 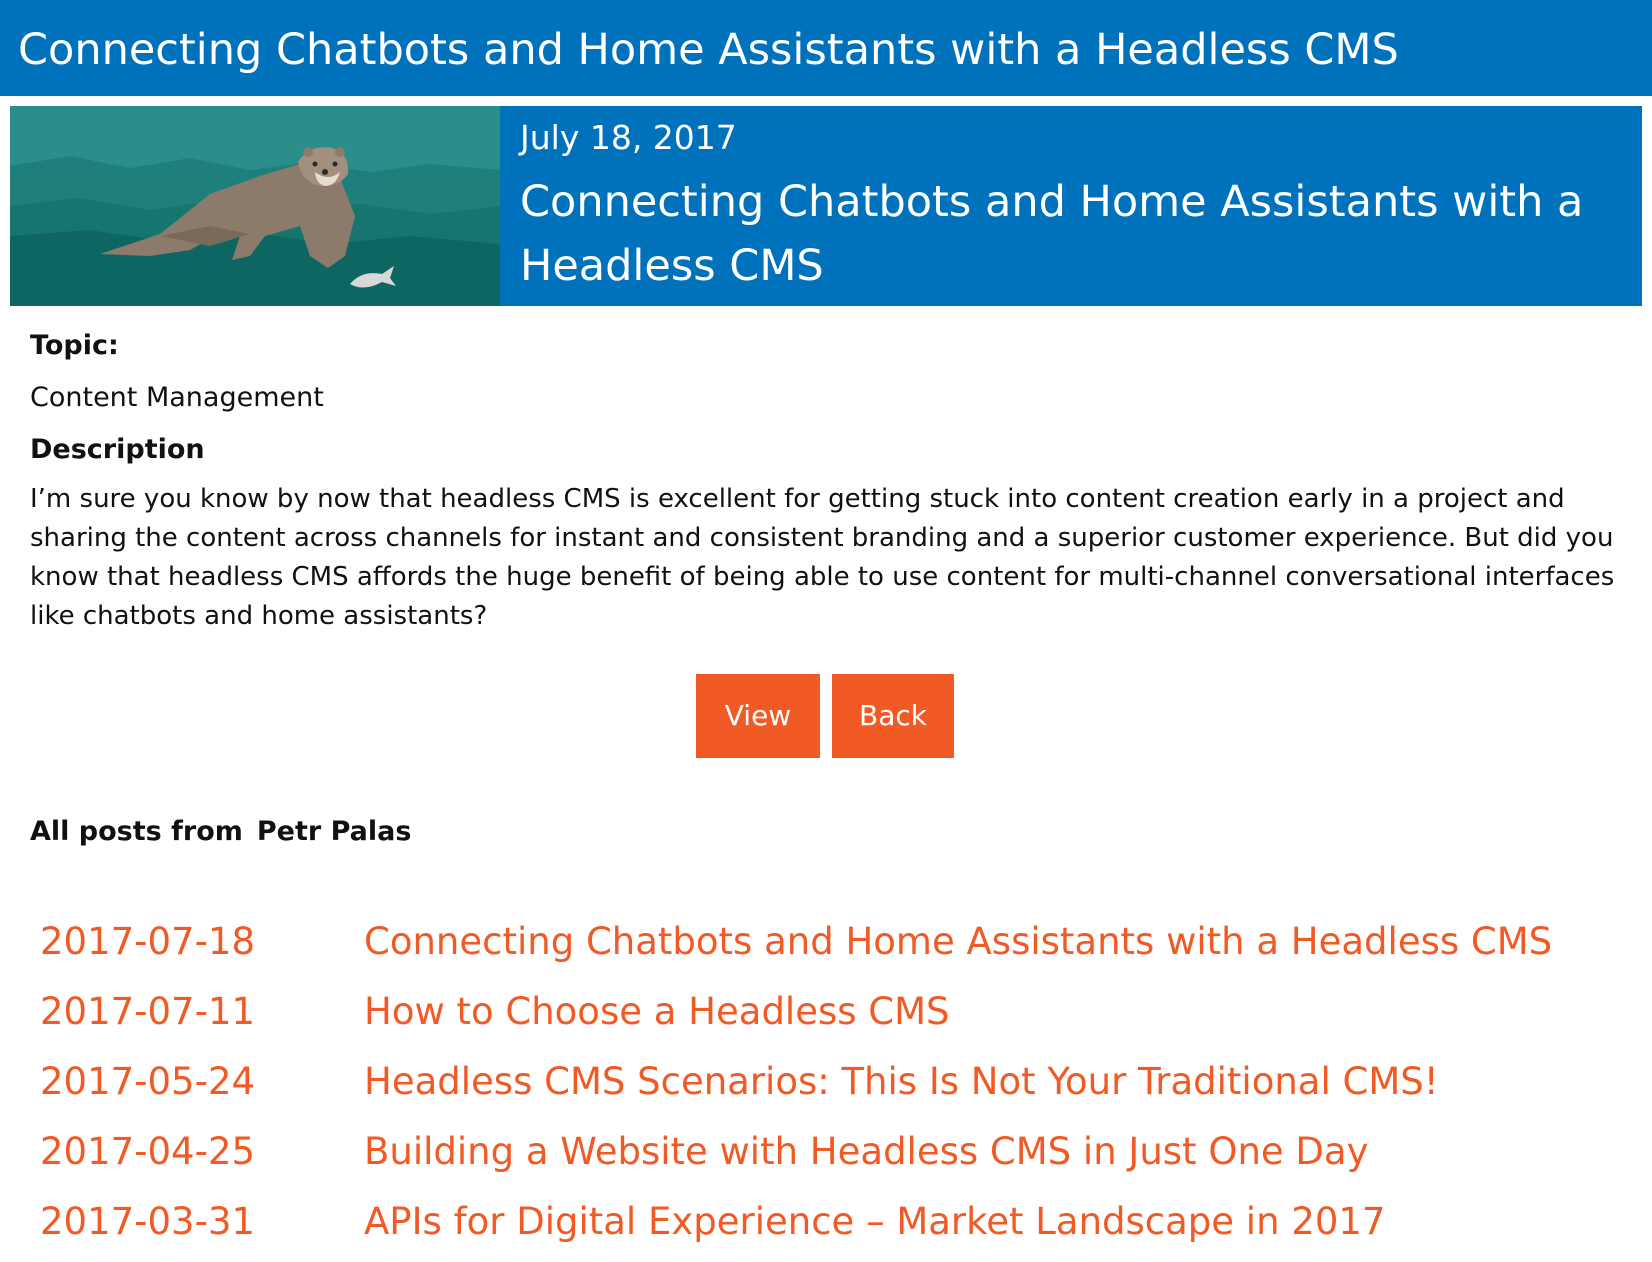 What do you see at coordinates (148, 1081) in the screenshot?
I see `post-item-date: 2017-05-24` at bounding box center [148, 1081].